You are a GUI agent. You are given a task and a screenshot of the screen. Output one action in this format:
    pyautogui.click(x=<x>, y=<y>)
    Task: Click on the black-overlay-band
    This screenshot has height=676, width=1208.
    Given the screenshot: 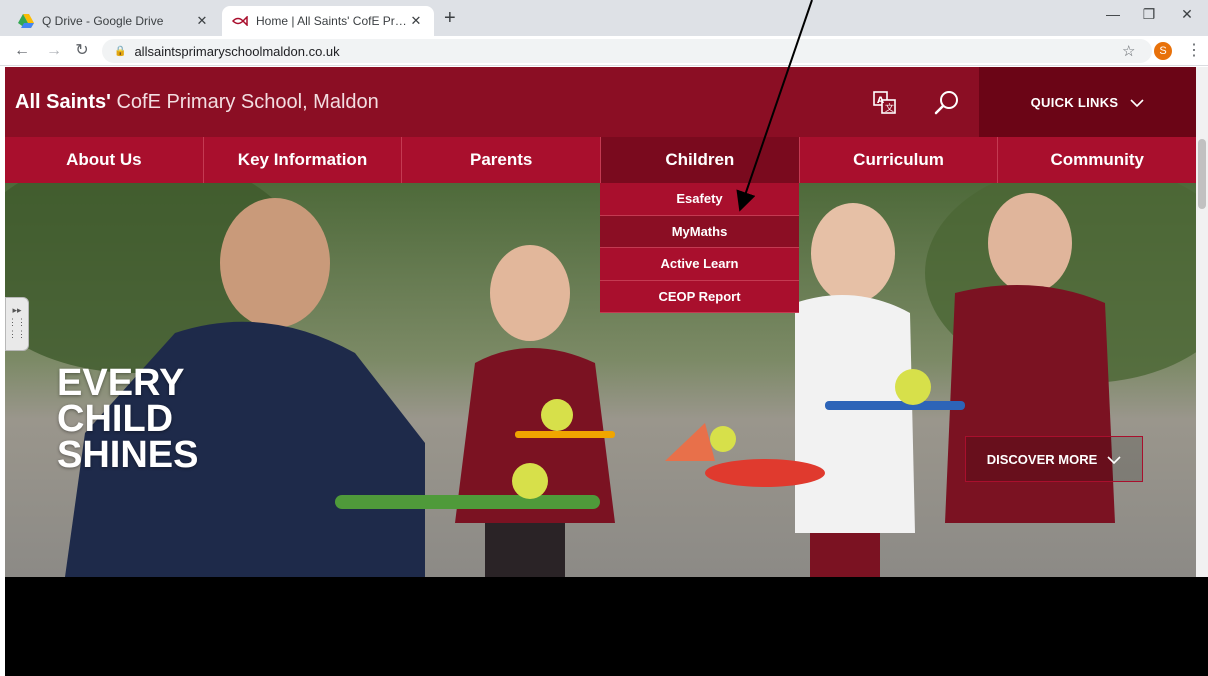 What is the action you would take?
    pyautogui.click(x=606, y=626)
    